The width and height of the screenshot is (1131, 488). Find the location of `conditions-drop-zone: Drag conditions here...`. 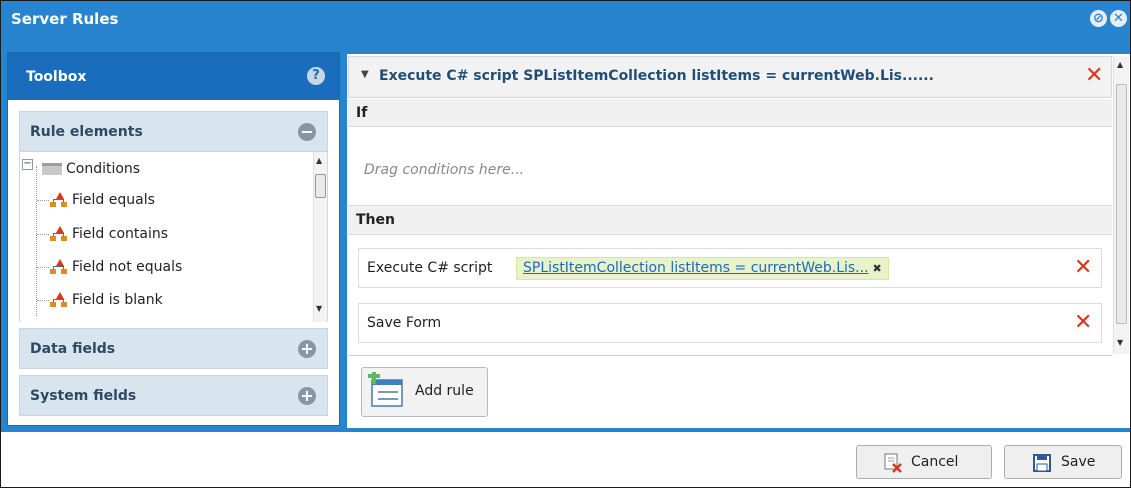

conditions-drop-zone: Drag conditions here... is located at coordinates (730, 168).